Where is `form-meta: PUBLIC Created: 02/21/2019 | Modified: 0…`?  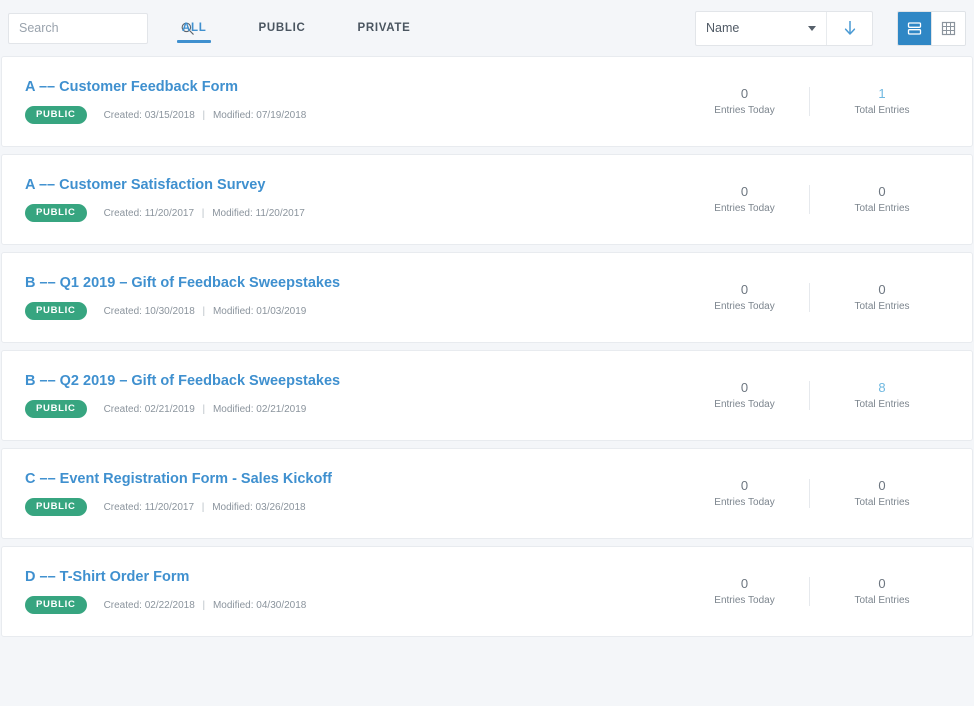 form-meta: PUBLIC Created: 02/21/2019 | Modified: 0… is located at coordinates (362, 409).